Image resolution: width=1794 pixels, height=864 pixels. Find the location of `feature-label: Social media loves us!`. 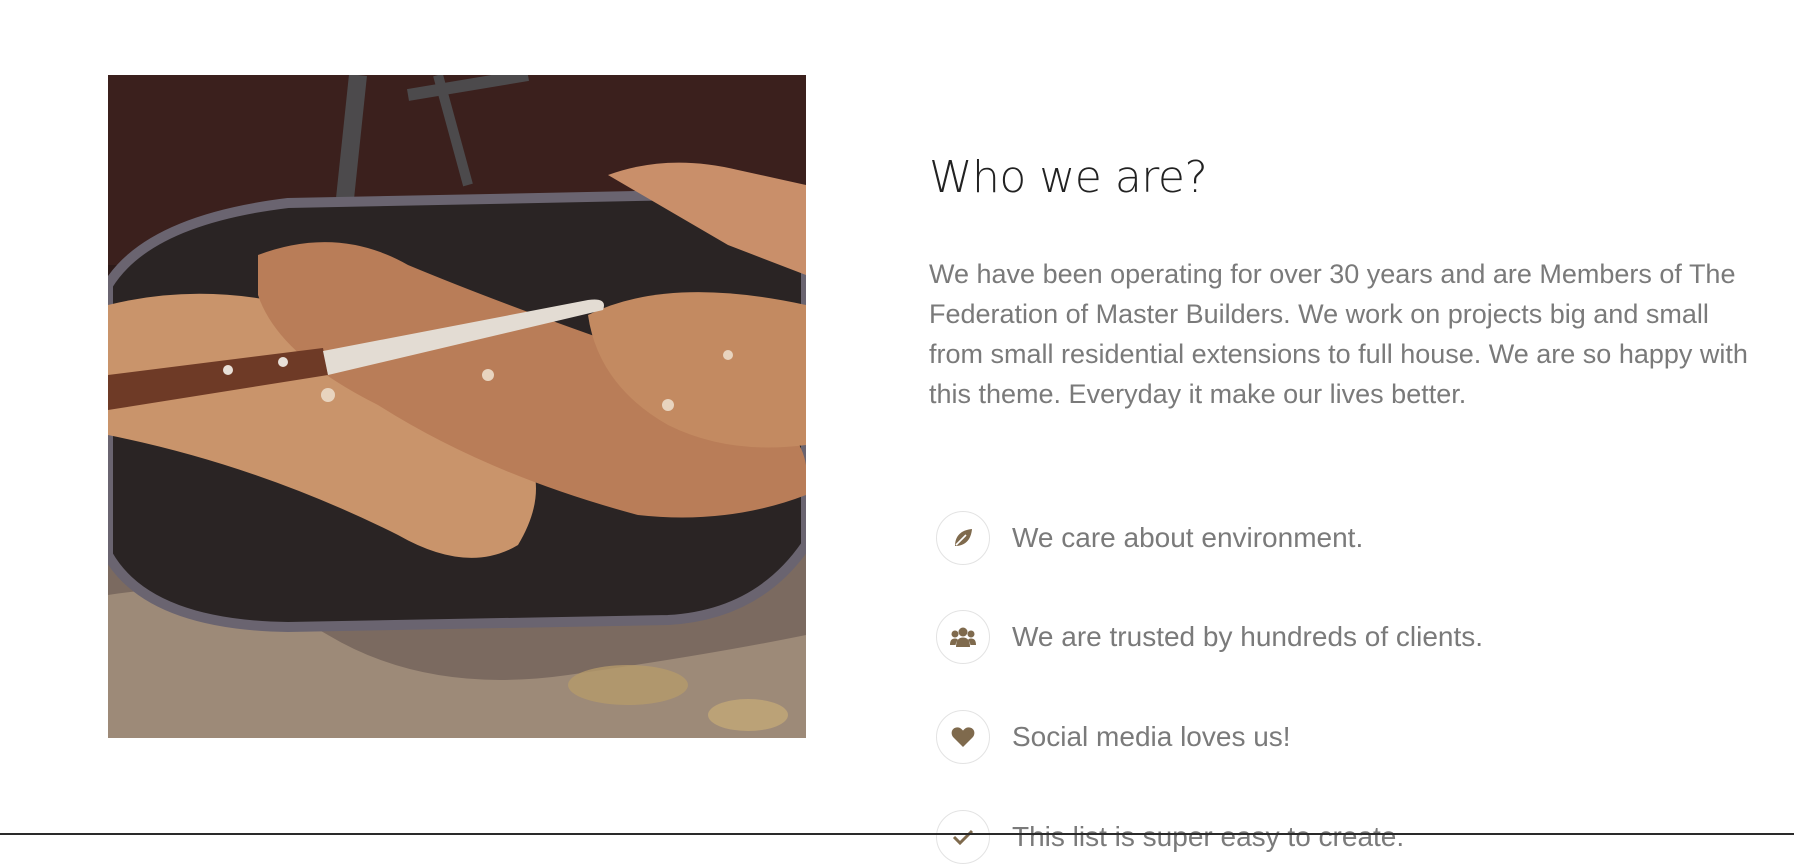

feature-label: Social media loves us! is located at coordinates (1151, 736).